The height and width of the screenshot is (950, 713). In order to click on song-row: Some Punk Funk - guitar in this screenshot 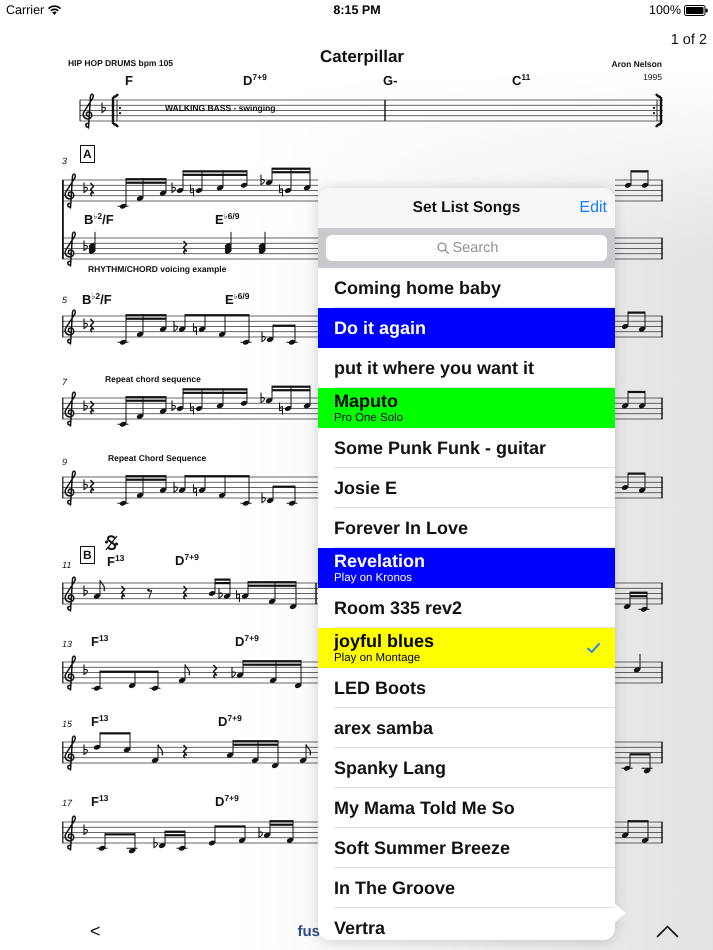, I will do `click(466, 448)`.